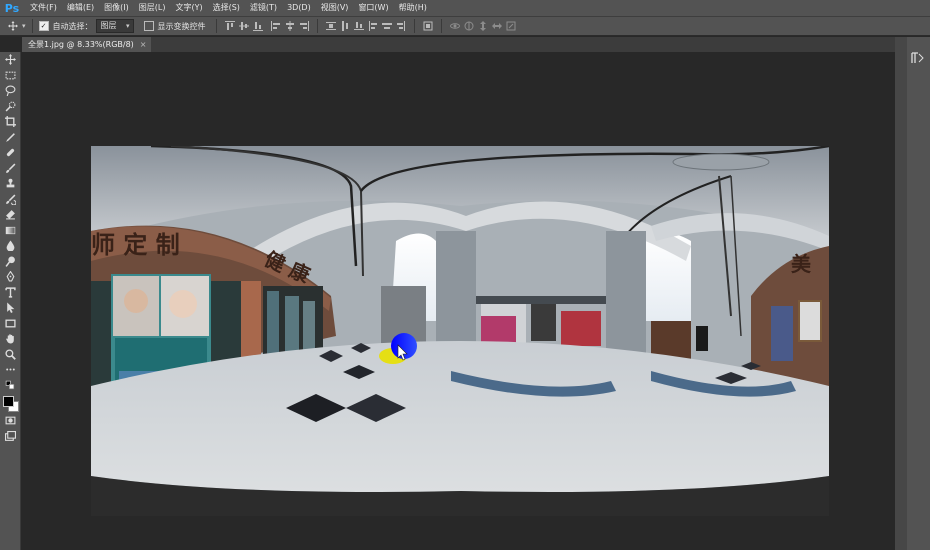 The image size is (930, 550). Describe the element at coordinates (10, 277) in the screenshot. I see `pen-tool-icon` at that location.